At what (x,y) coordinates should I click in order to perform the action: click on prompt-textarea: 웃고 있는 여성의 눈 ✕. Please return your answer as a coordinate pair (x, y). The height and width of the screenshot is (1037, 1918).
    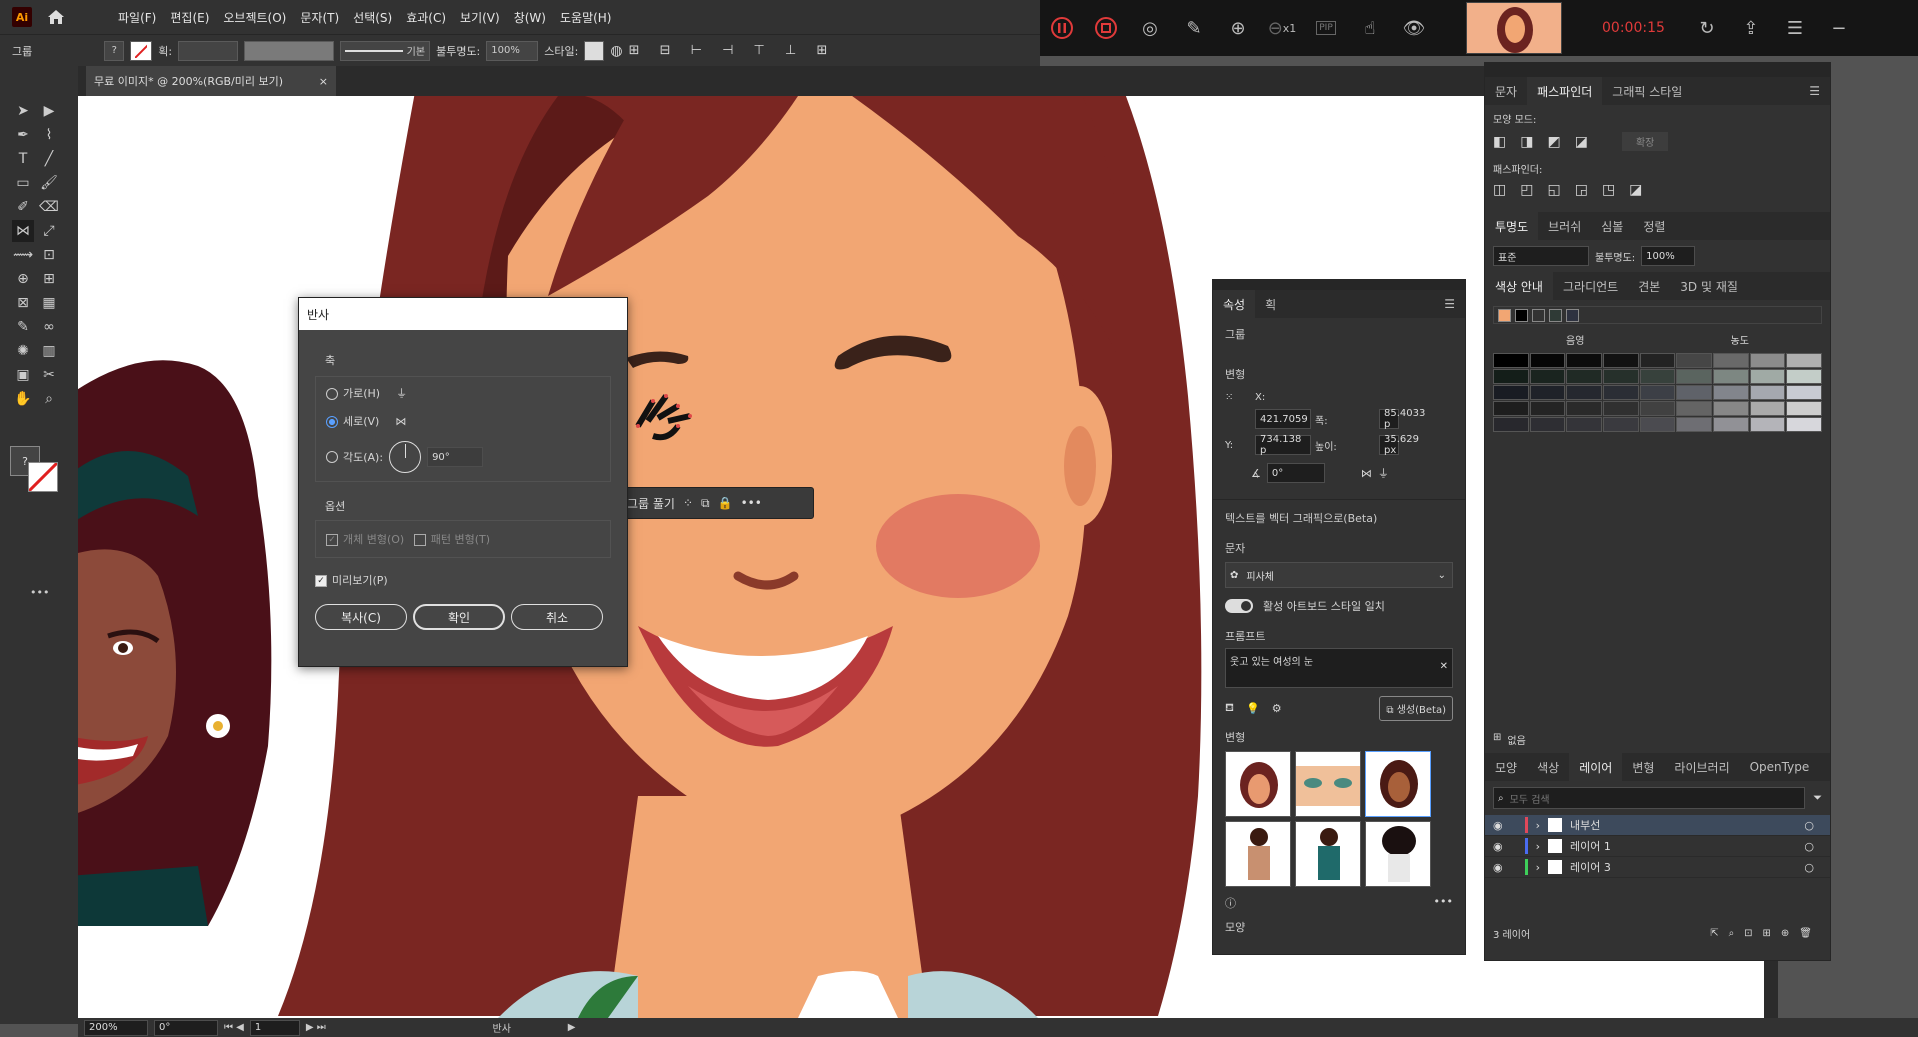
    Looking at the image, I should click on (1339, 668).